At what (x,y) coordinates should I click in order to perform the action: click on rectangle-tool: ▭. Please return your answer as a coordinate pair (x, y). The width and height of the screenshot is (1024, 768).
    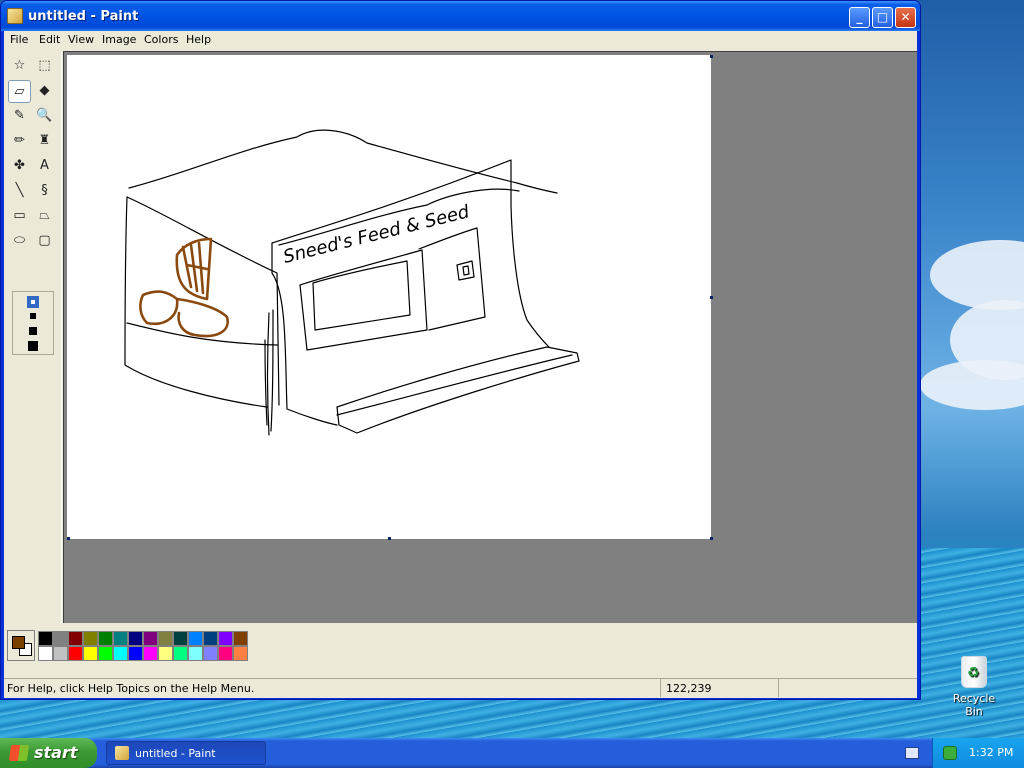
    Looking at the image, I should click on (19, 216).